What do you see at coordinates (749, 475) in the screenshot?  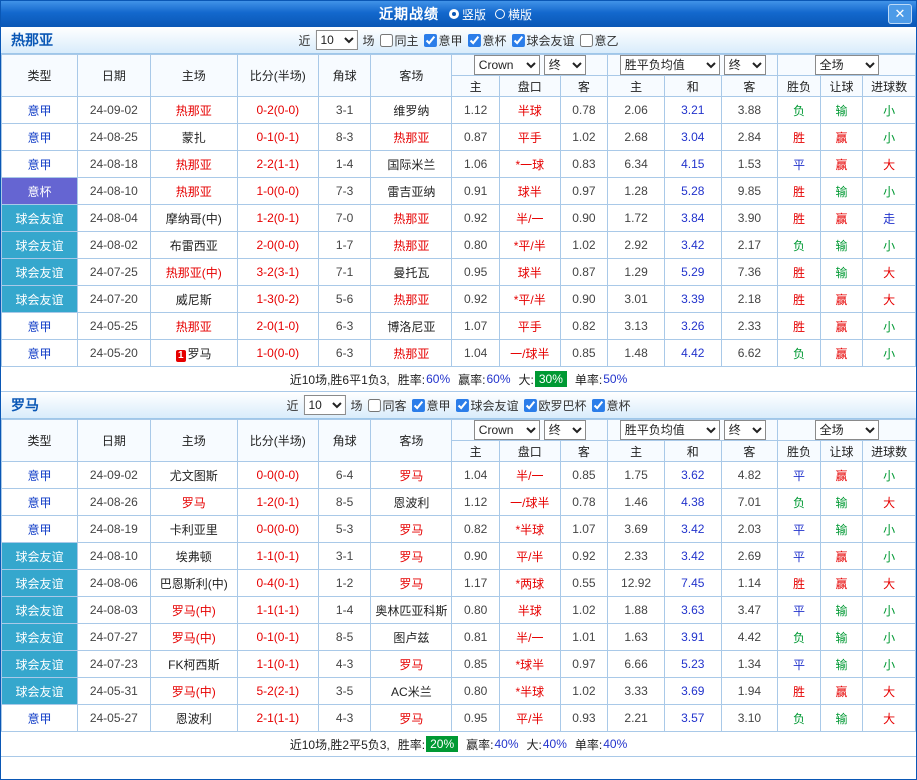 I see `away-odds-cell: 4.82` at bounding box center [749, 475].